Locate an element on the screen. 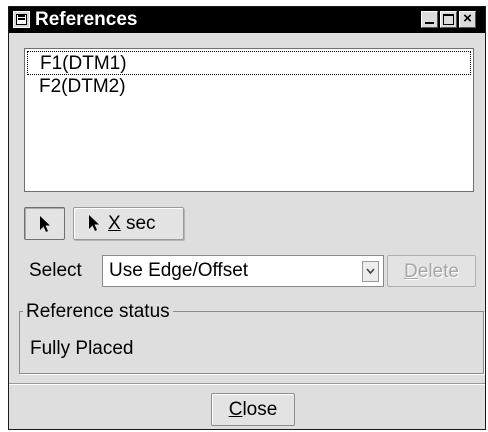  title-bar: References × is located at coordinates (247, 20).